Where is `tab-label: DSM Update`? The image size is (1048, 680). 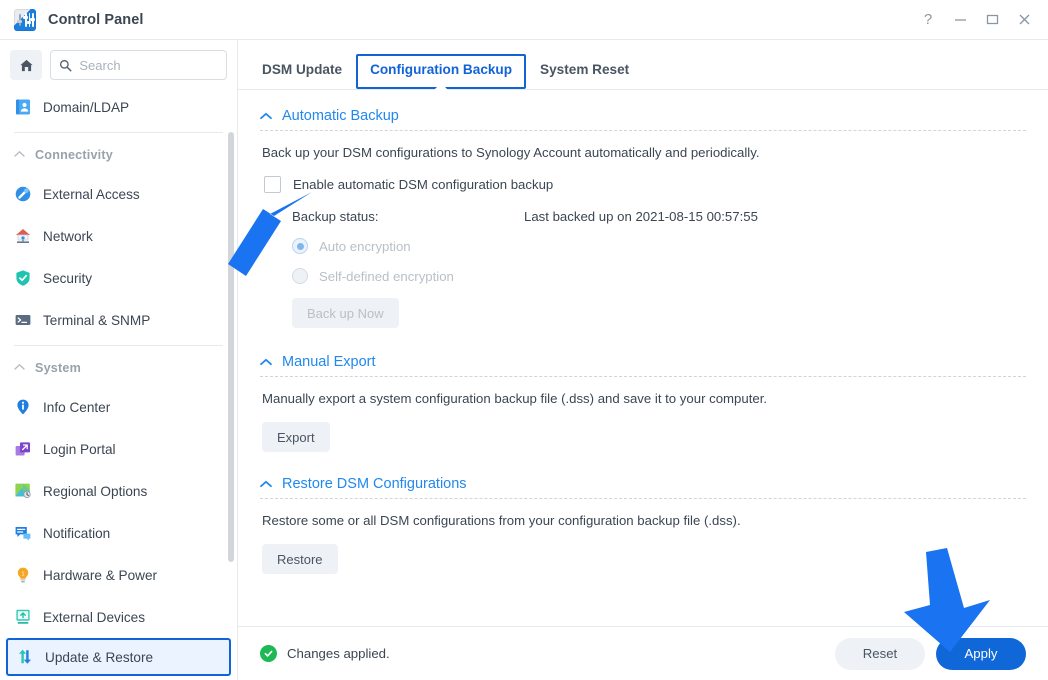 tab-label: DSM Update is located at coordinates (302, 69).